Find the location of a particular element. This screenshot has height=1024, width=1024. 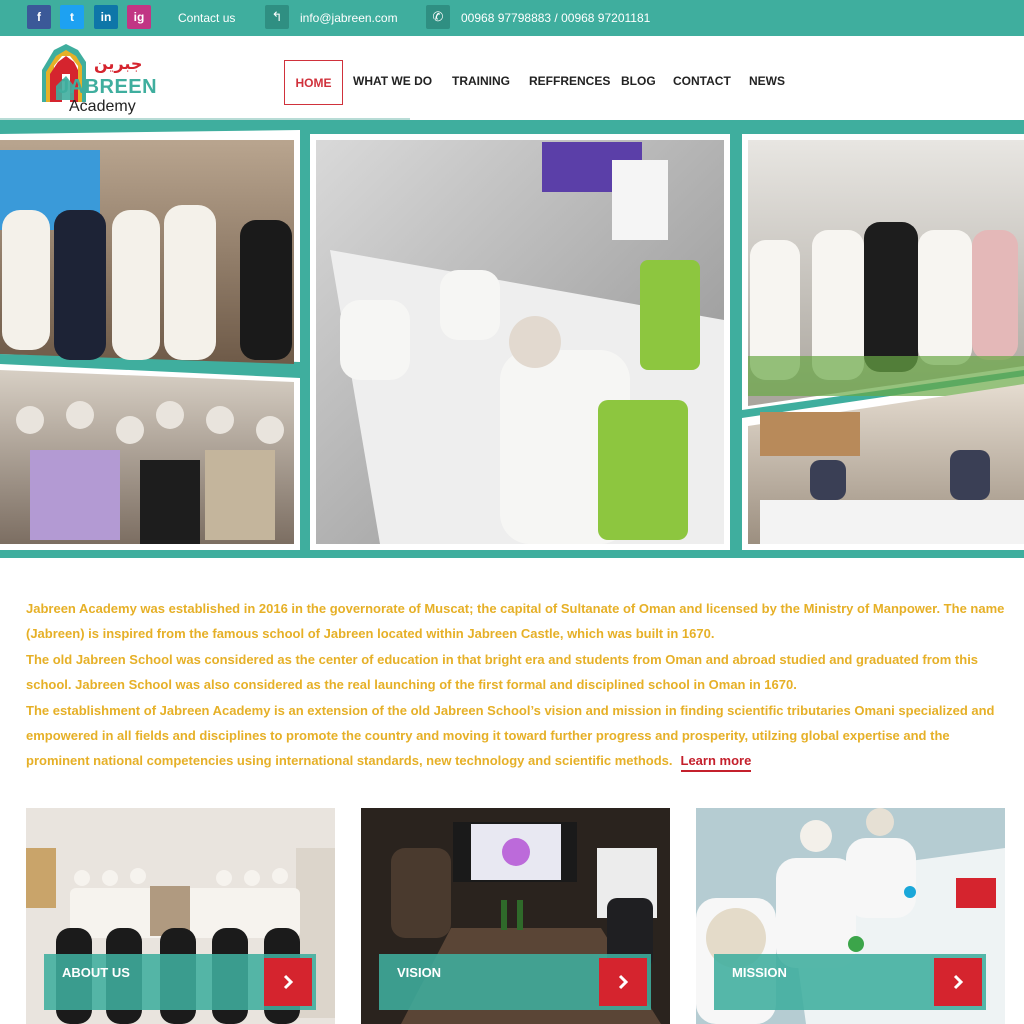

about-us-label: ABOUT US is located at coordinates (96, 972).